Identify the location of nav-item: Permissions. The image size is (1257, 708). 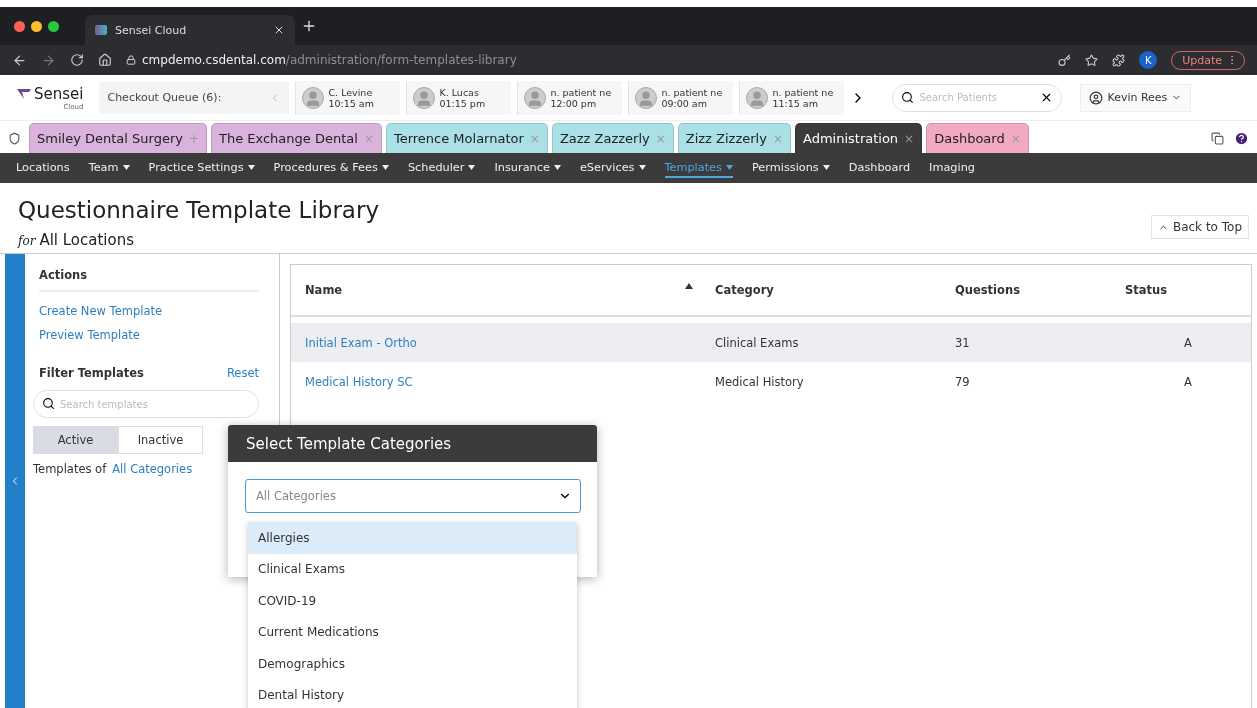
(790, 168).